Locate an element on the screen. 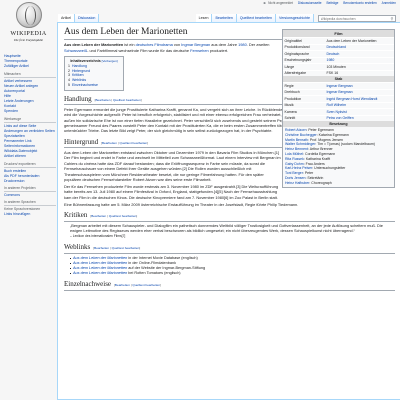 Image resolution: width=400 pixels, height=400 pixels. actor-link: Karl-Heinz Pelser is located at coordinates (298, 168).